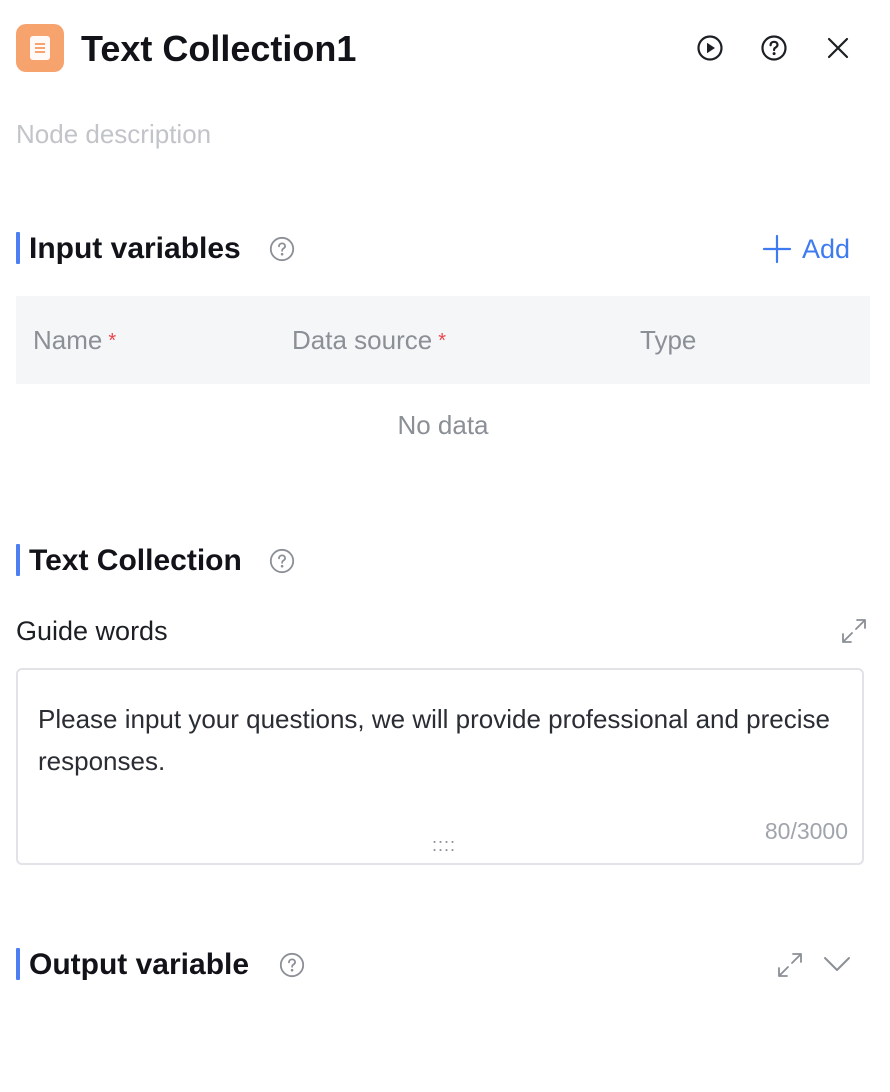  I want to click on chevron-down-icon, so click(837, 964).